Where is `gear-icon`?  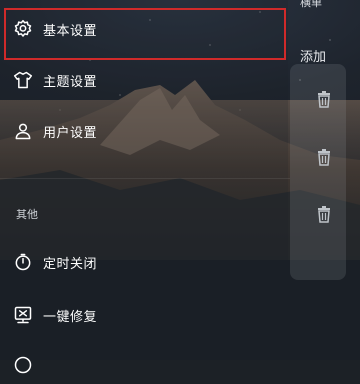
gear-icon is located at coordinates (23, 29).